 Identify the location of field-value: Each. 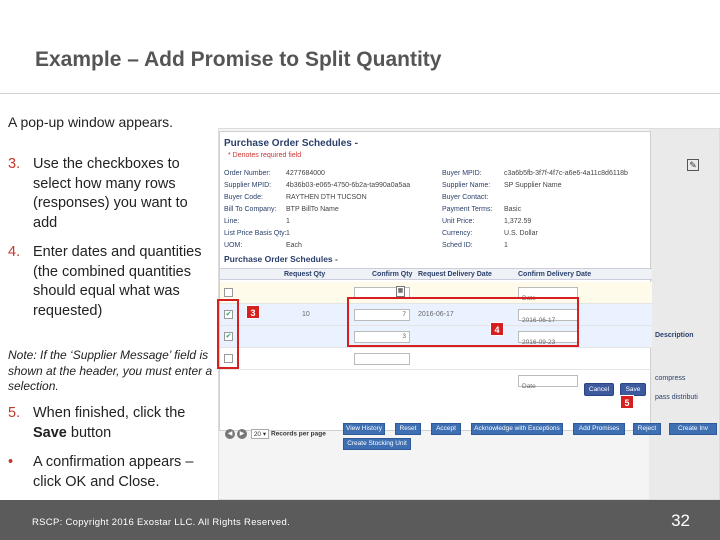
(294, 245).